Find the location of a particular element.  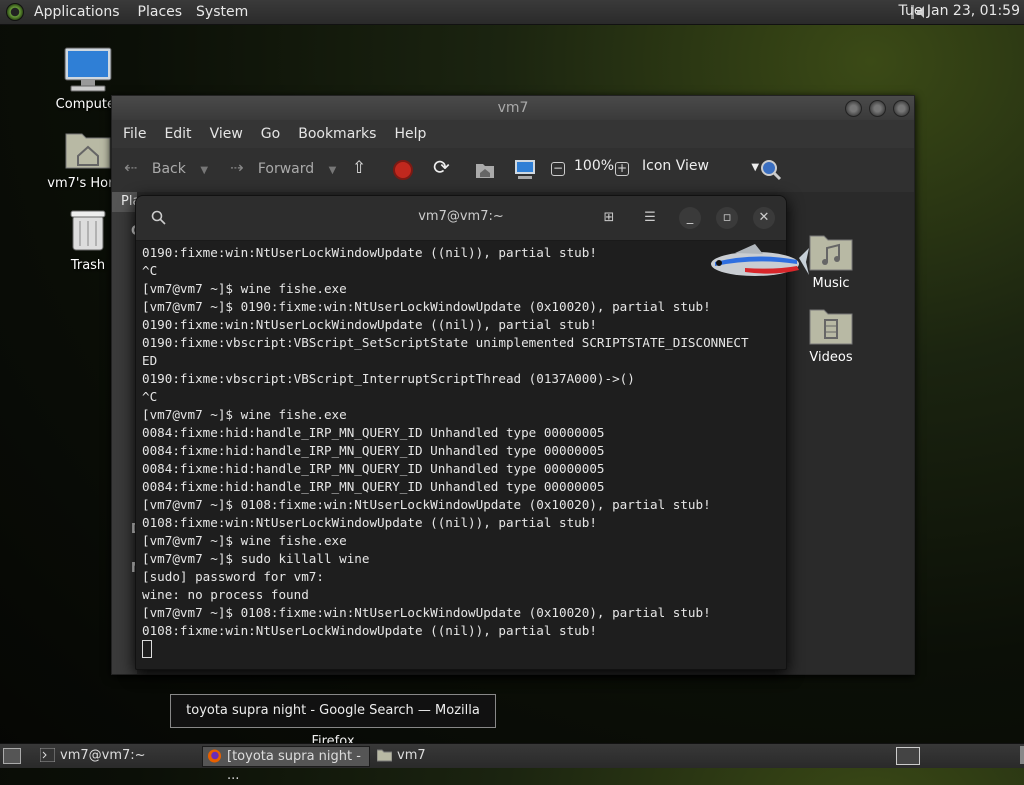

sidebar: C D N is located at coordinates (127, 443).